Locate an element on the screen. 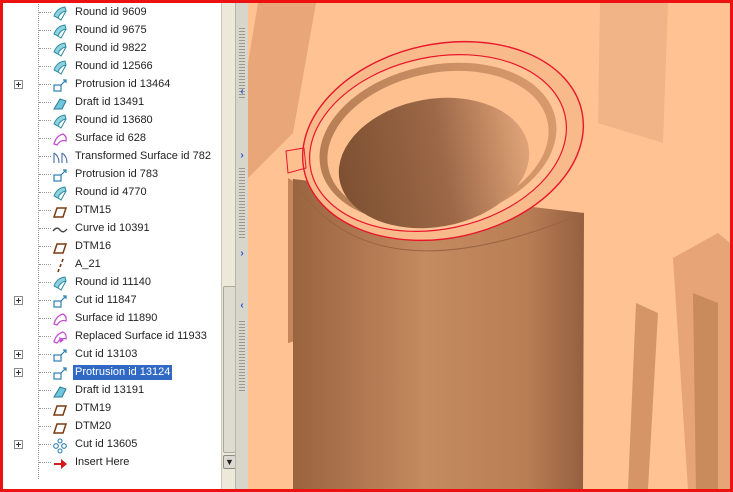  tree-item-label: Protrusion id 13124 is located at coordinates (123, 372).